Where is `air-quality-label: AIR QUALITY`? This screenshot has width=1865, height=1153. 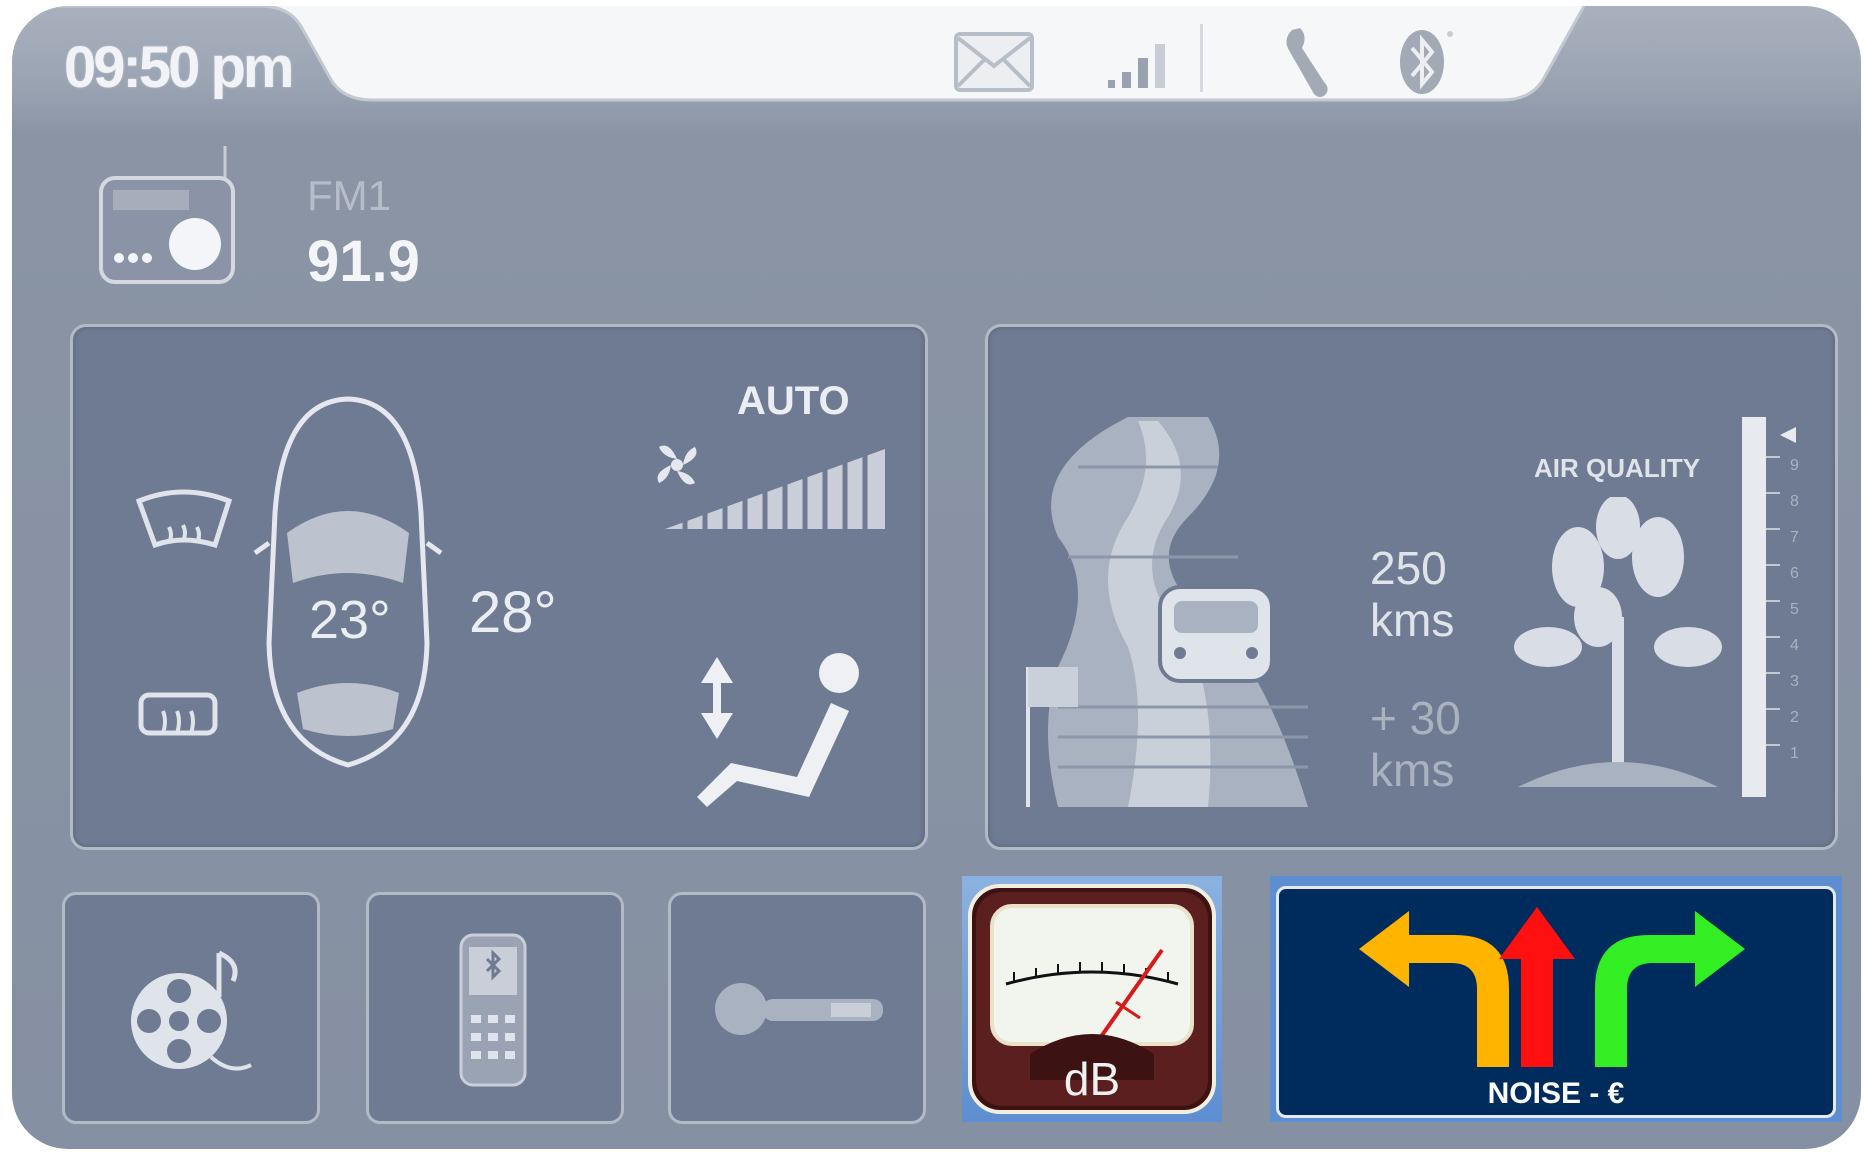
air-quality-label: AIR QUALITY is located at coordinates (1617, 468).